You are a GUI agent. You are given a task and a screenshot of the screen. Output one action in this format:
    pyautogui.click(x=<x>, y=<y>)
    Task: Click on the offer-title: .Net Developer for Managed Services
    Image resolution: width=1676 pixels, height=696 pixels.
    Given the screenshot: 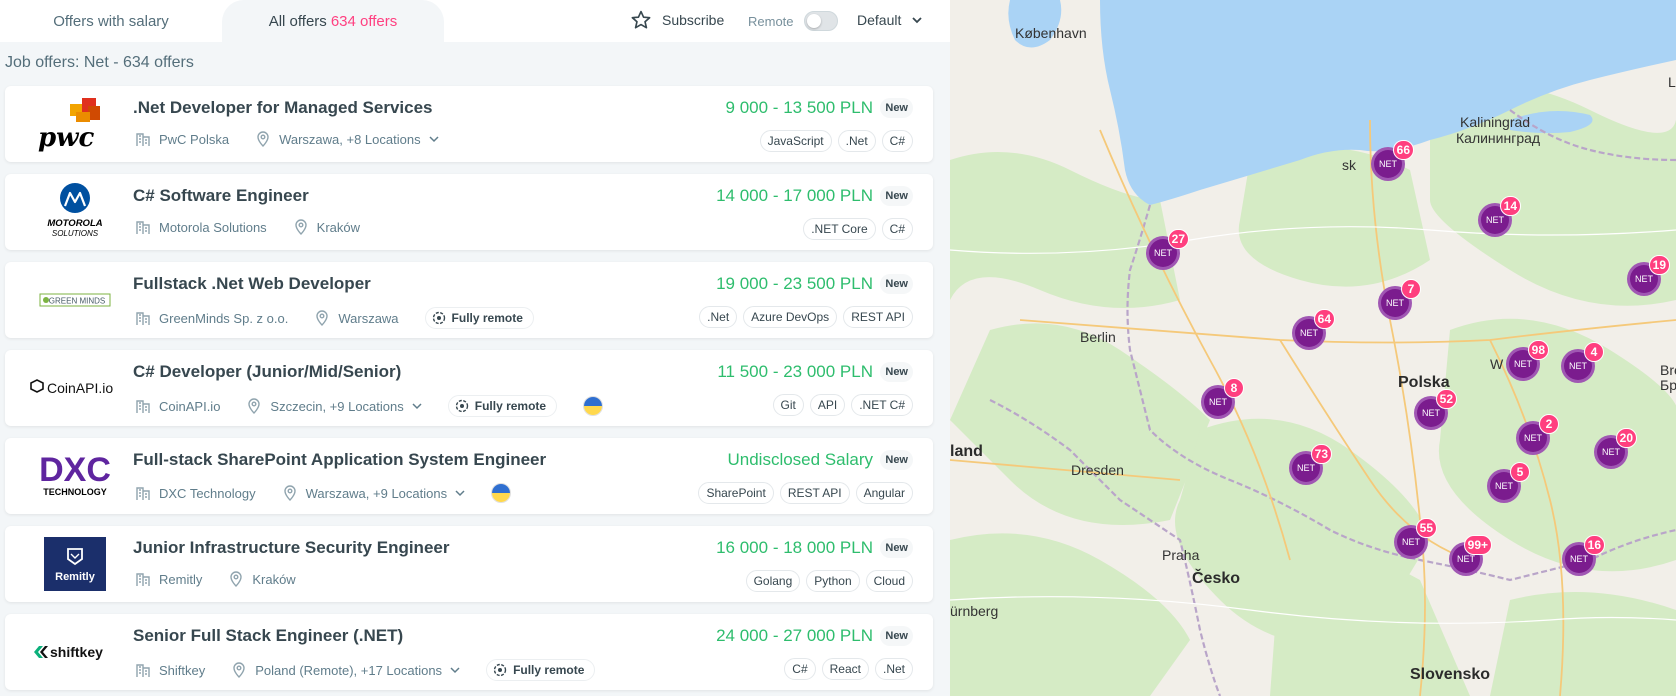 What is the action you would take?
    pyautogui.click(x=283, y=107)
    